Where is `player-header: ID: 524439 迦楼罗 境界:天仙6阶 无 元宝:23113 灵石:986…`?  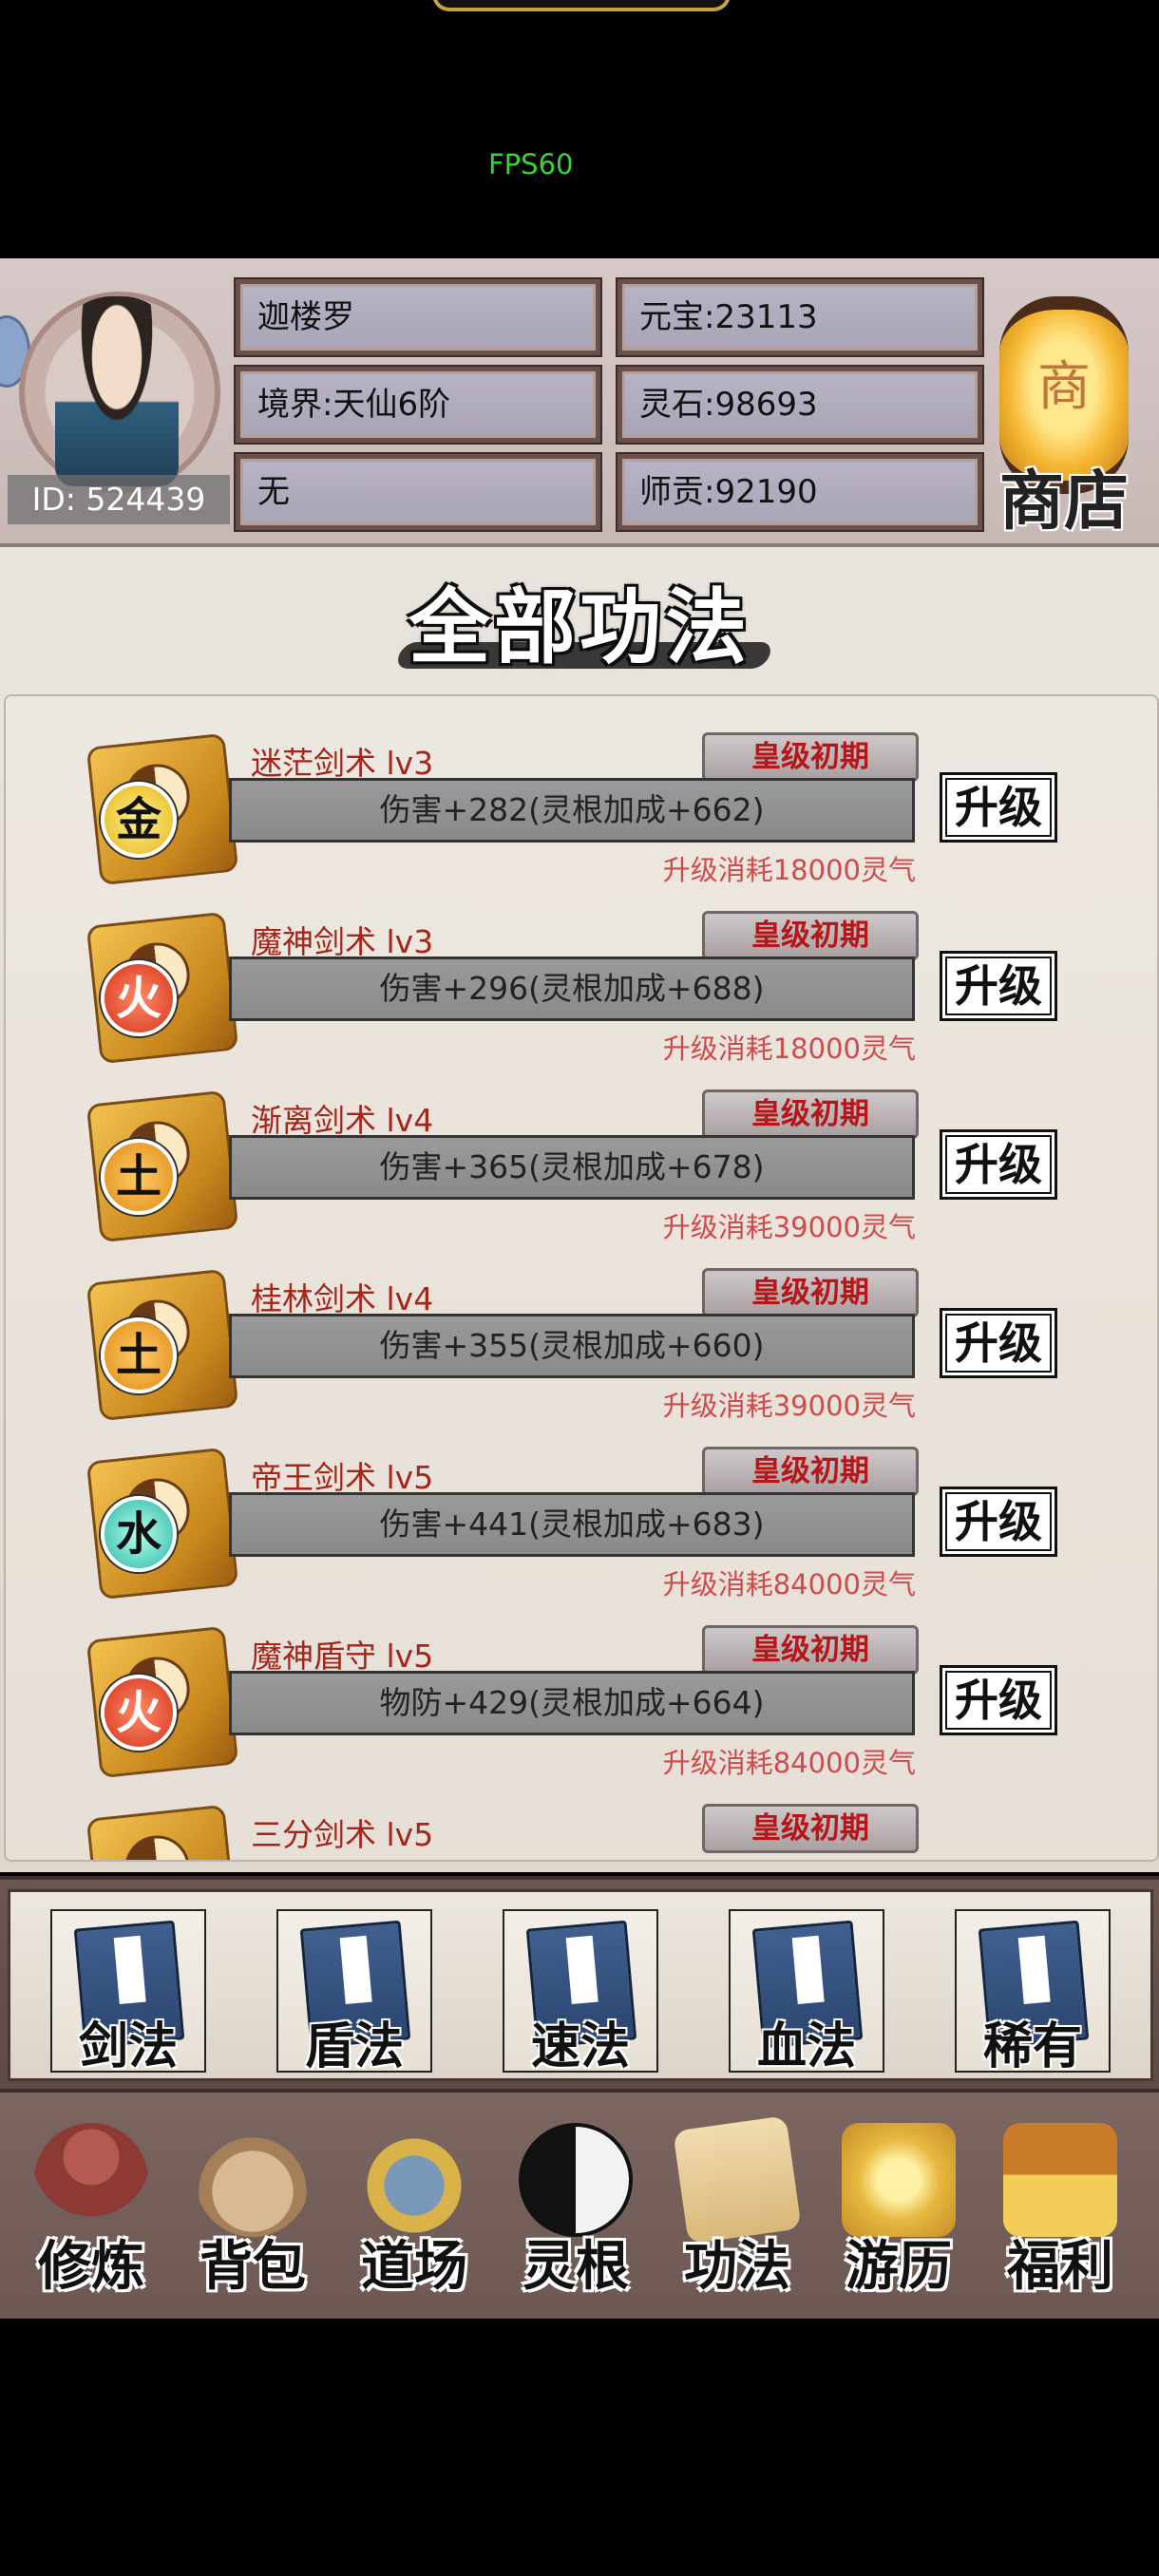 player-header: ID: 524439 迦楼罗 境界:天仙6阶 无 元宝:23113 灵石:986… is located at coordinates (579, 402).